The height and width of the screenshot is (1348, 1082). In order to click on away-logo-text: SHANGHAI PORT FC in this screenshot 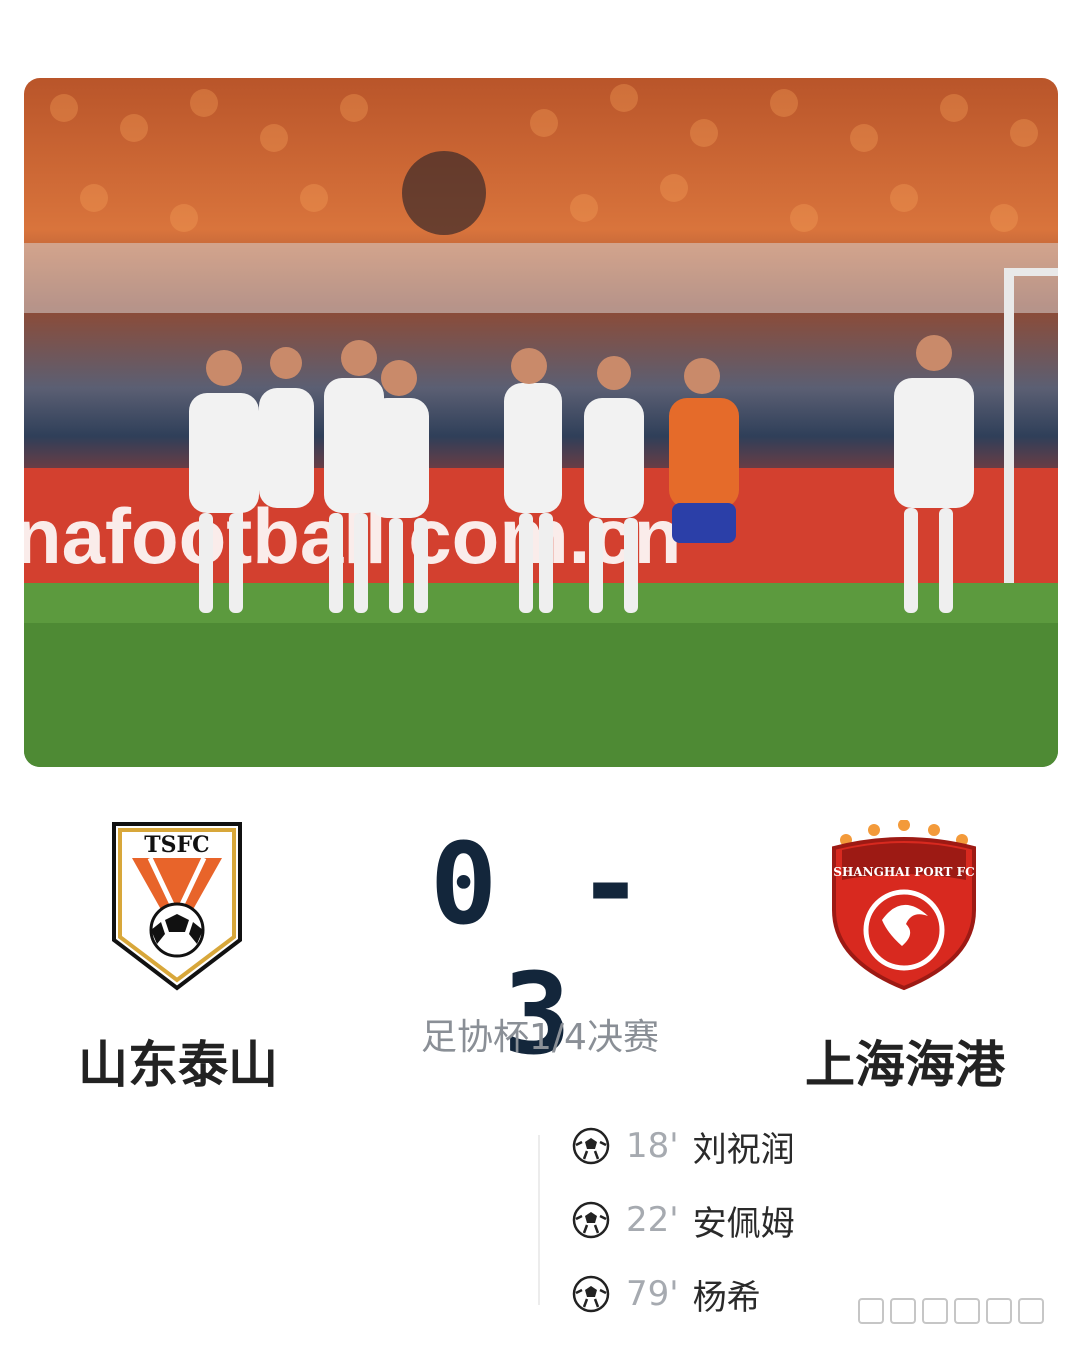, I will do `click(903, 872)`.